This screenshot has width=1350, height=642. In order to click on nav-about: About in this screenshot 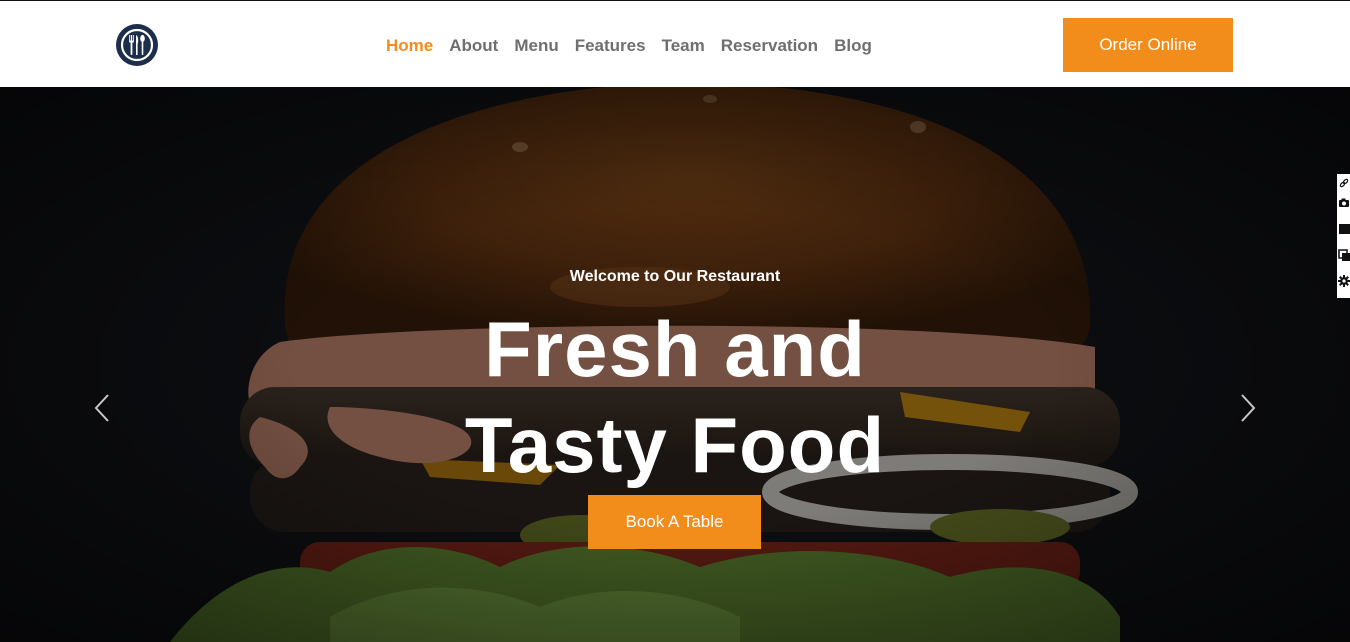, I will do `click(473, 46)`.